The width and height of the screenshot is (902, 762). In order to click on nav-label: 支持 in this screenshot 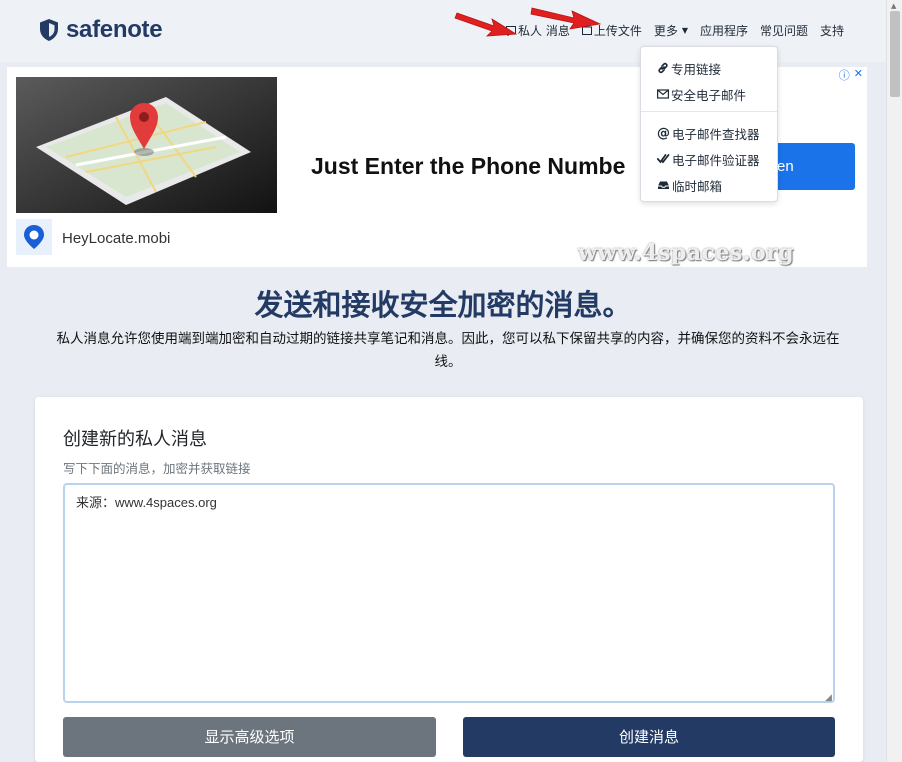, I will do `click(832, 31)`.